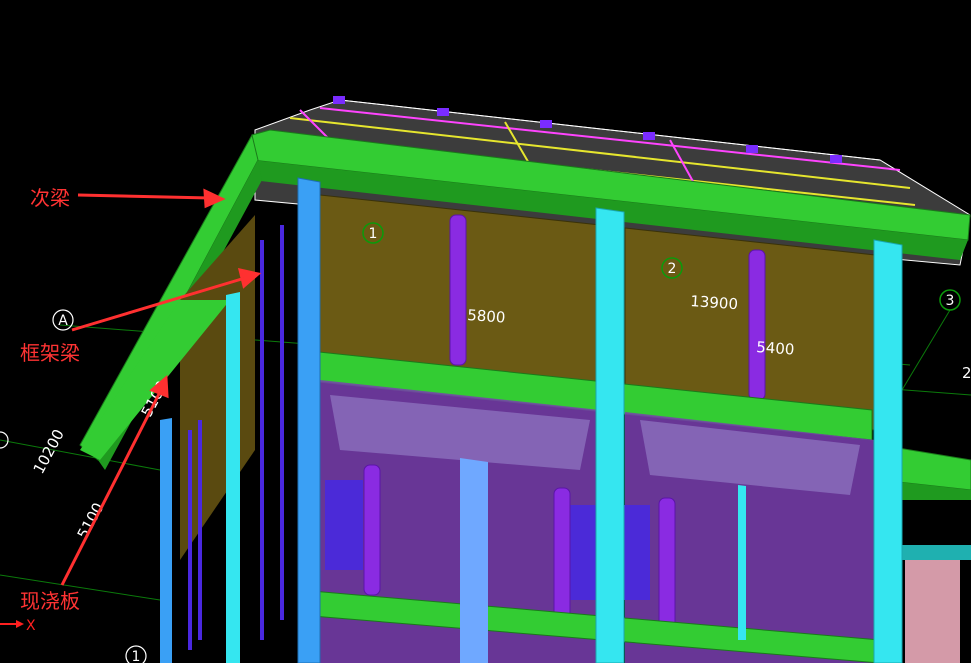 The image size is (971, 663). Describe the element at coordinates (486, 316) in the screenshot. I see `dimension-5800: 5800` at that location.